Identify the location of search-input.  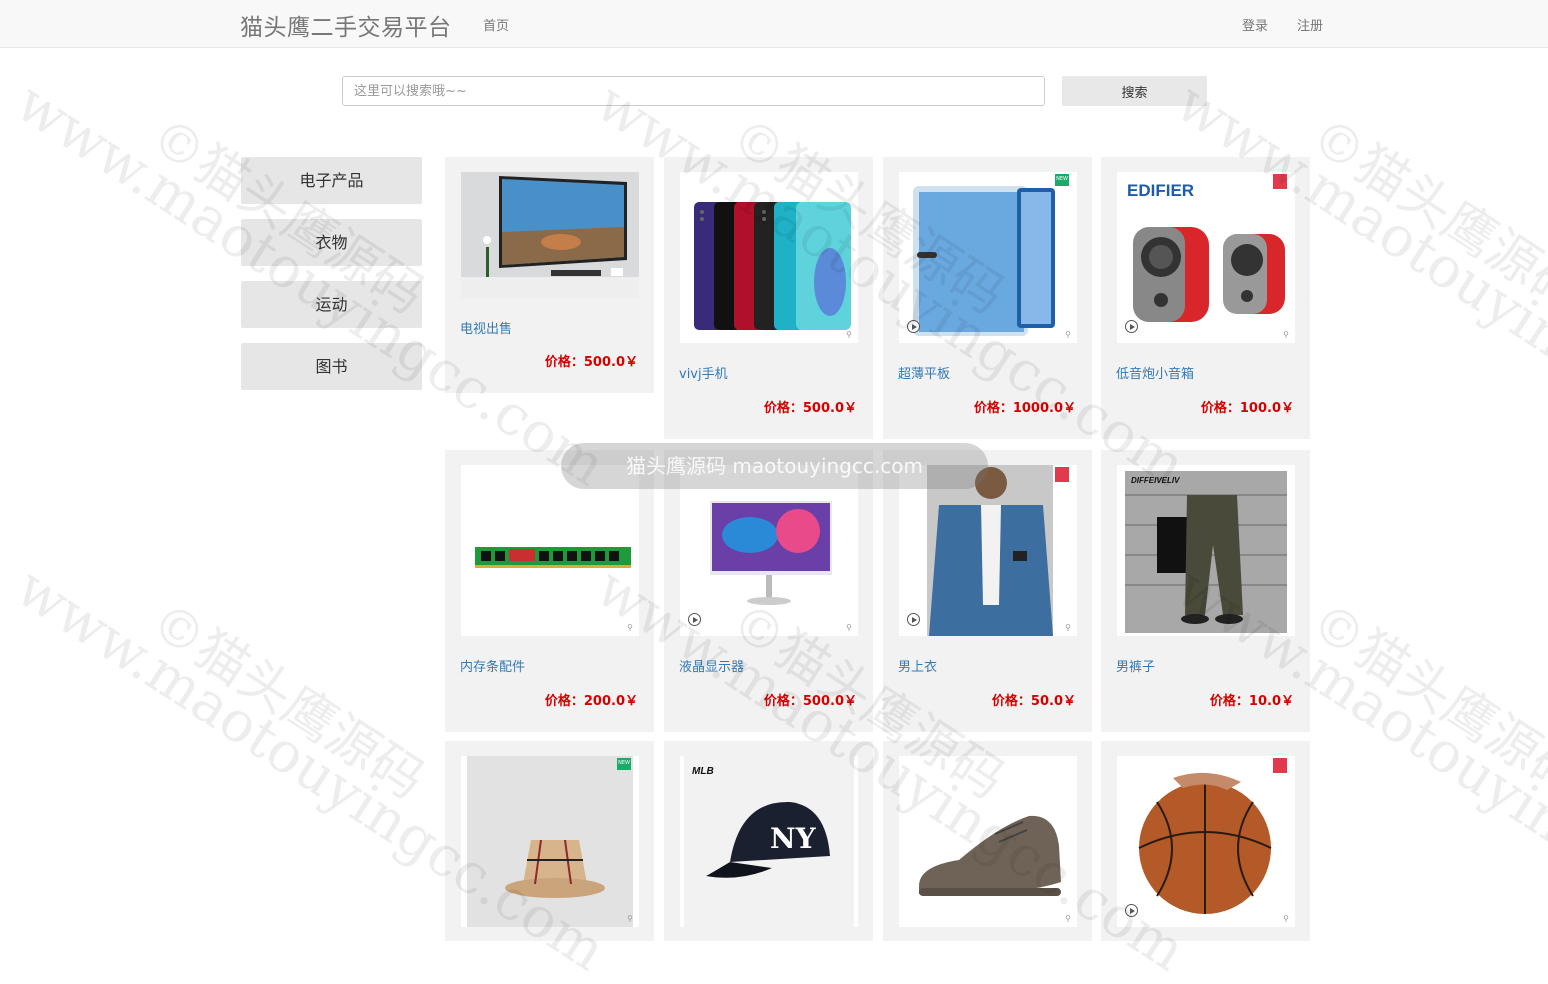
(693, 91).